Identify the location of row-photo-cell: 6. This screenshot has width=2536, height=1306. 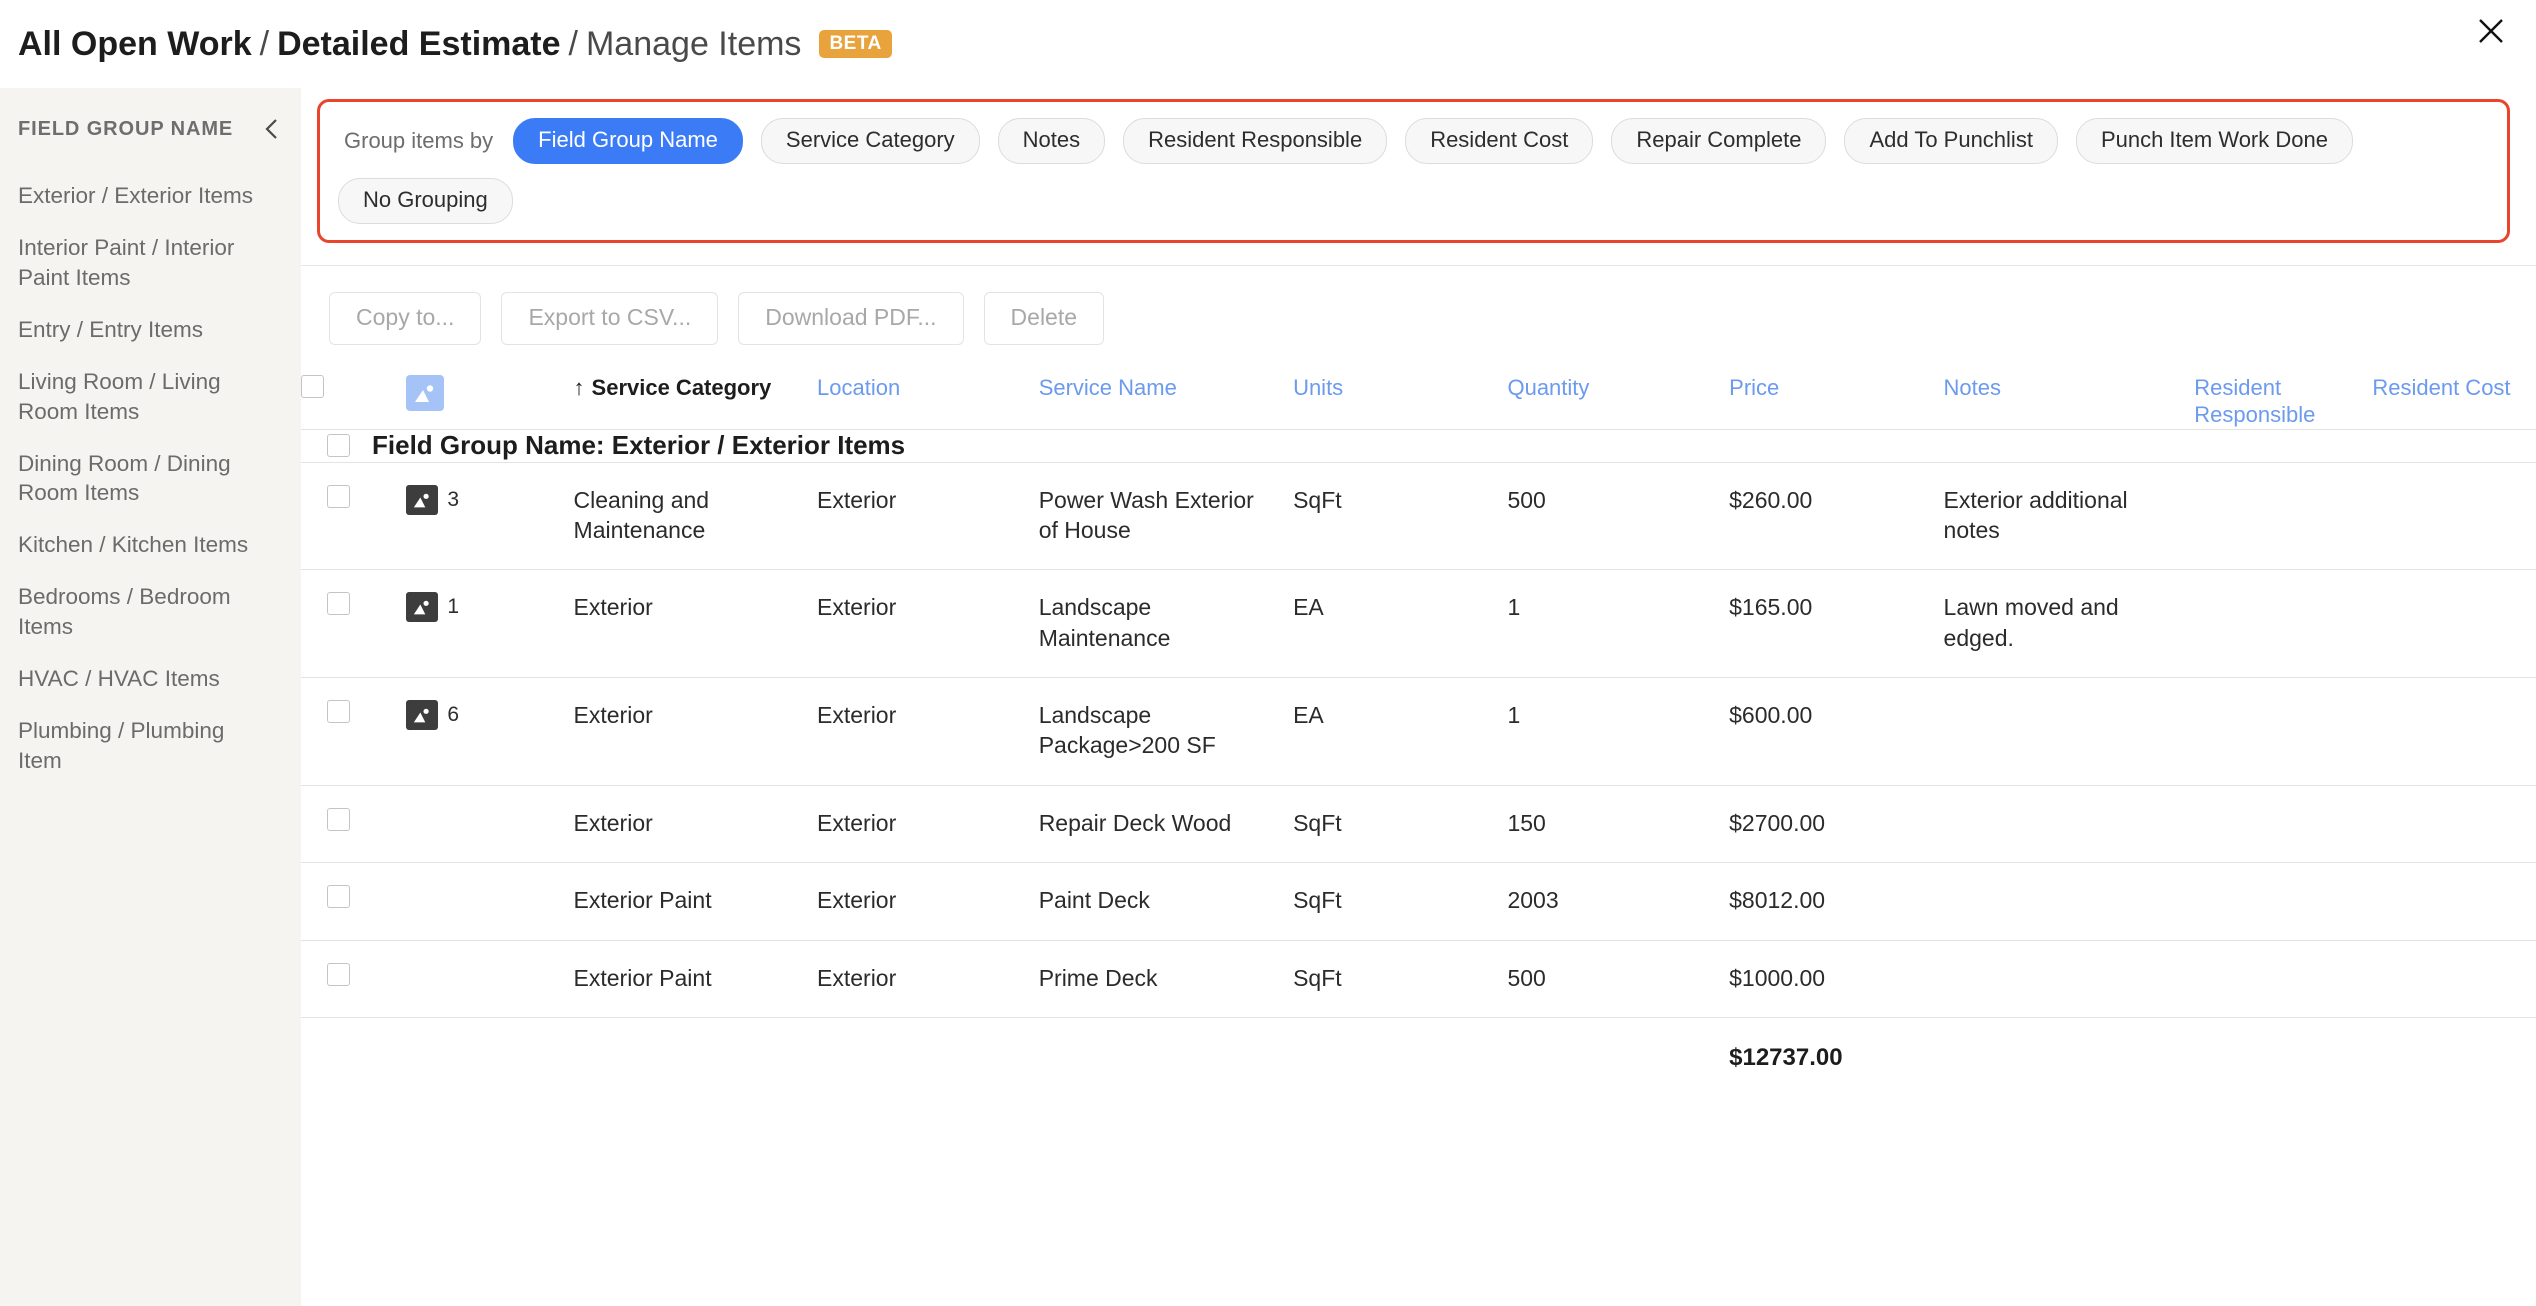
(490, 731).